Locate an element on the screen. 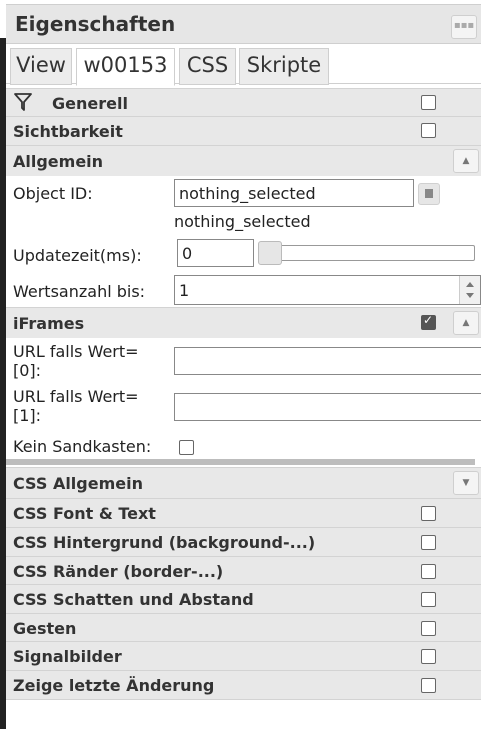  object-id-input: nothing_selected is located at coordinates (294, 193).